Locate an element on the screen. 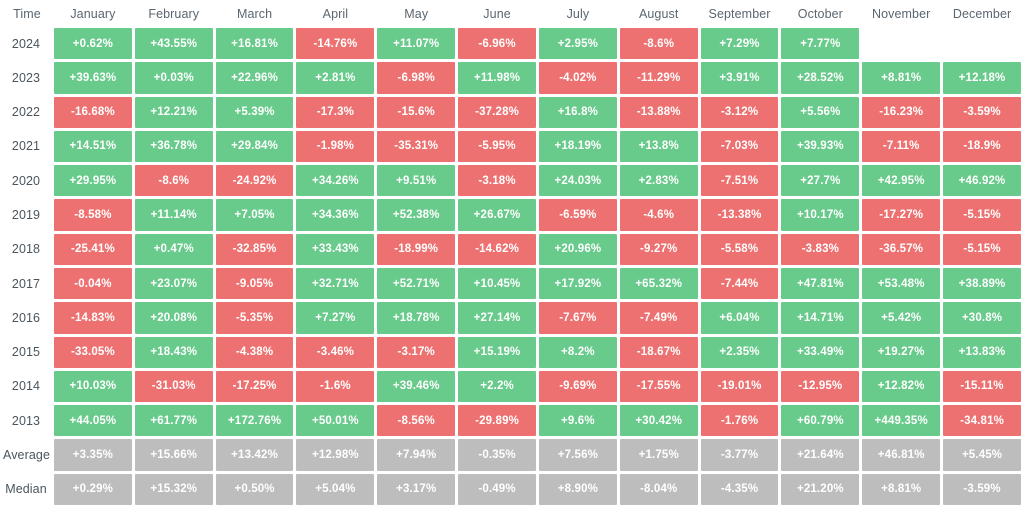 The width and height of the screenshot is (1024, 508). heatmap-cell: -4.02% is located at coordinates (577, 78).